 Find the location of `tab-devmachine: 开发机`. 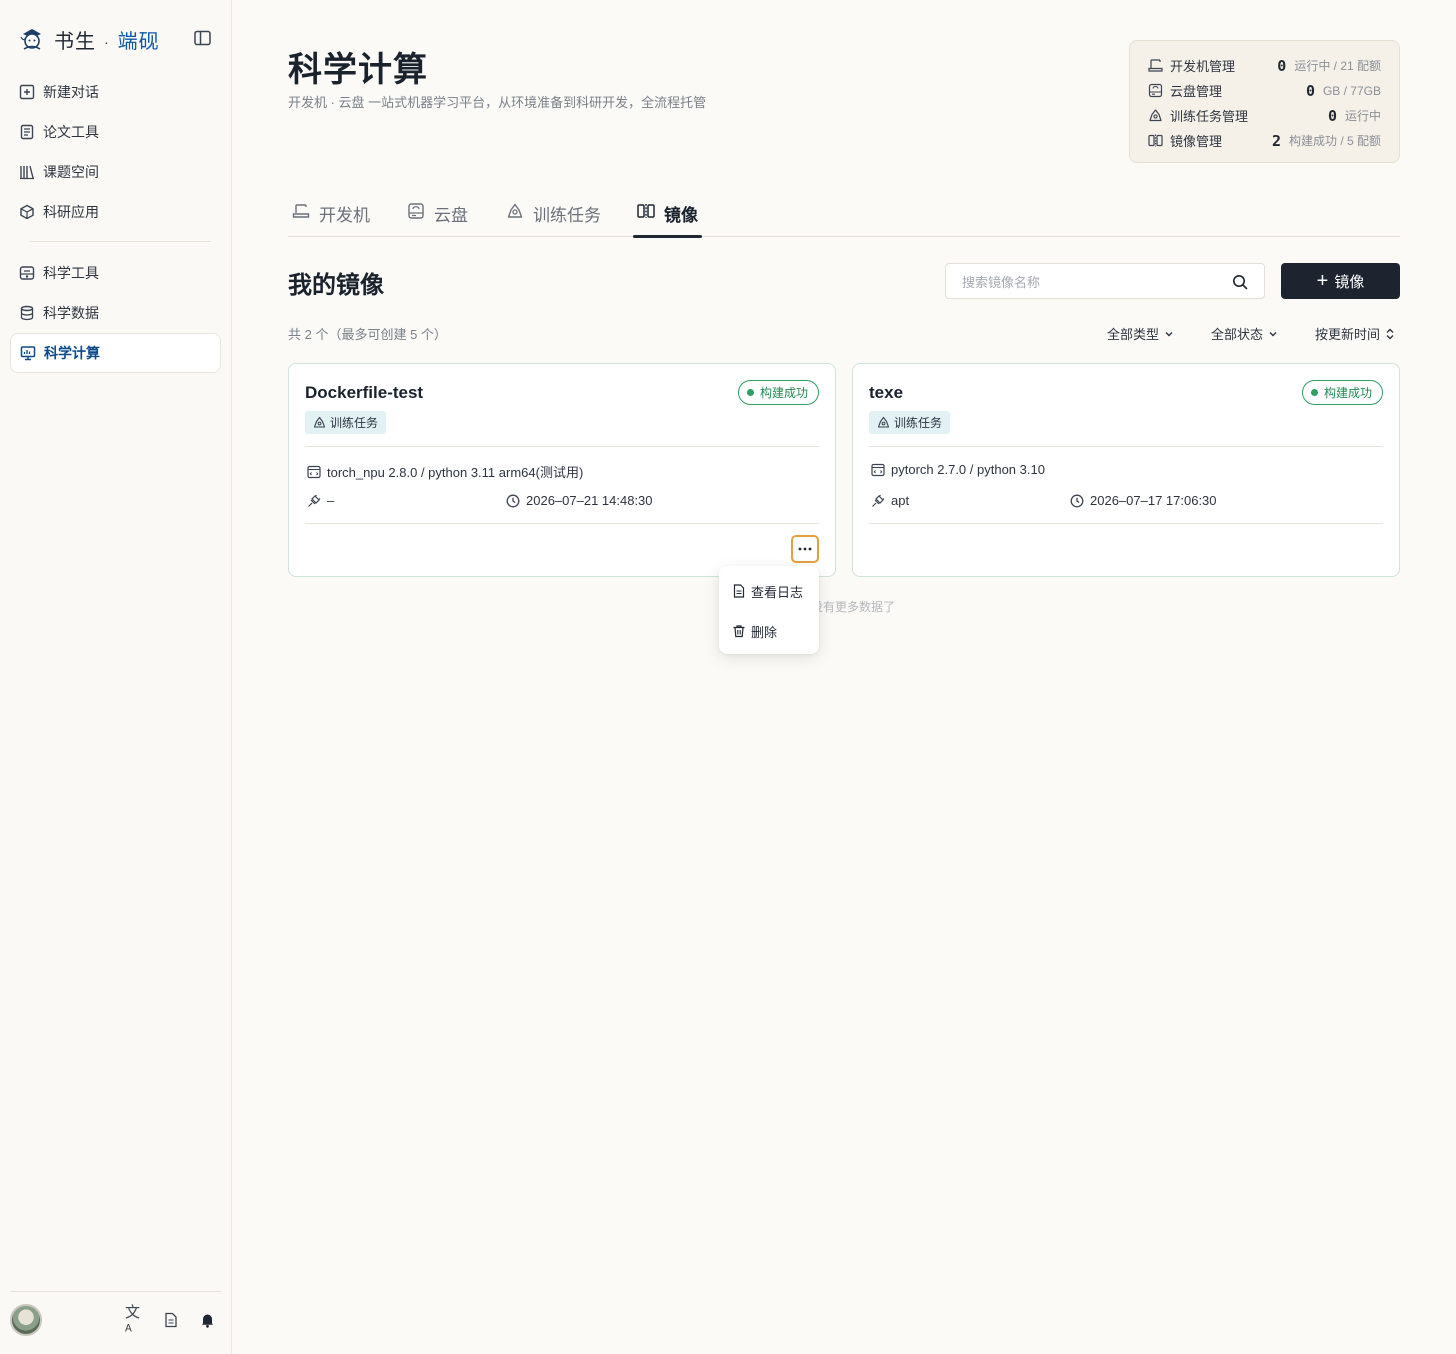

tab-devmachine: 开发机 is located at coordinates (331, 216).